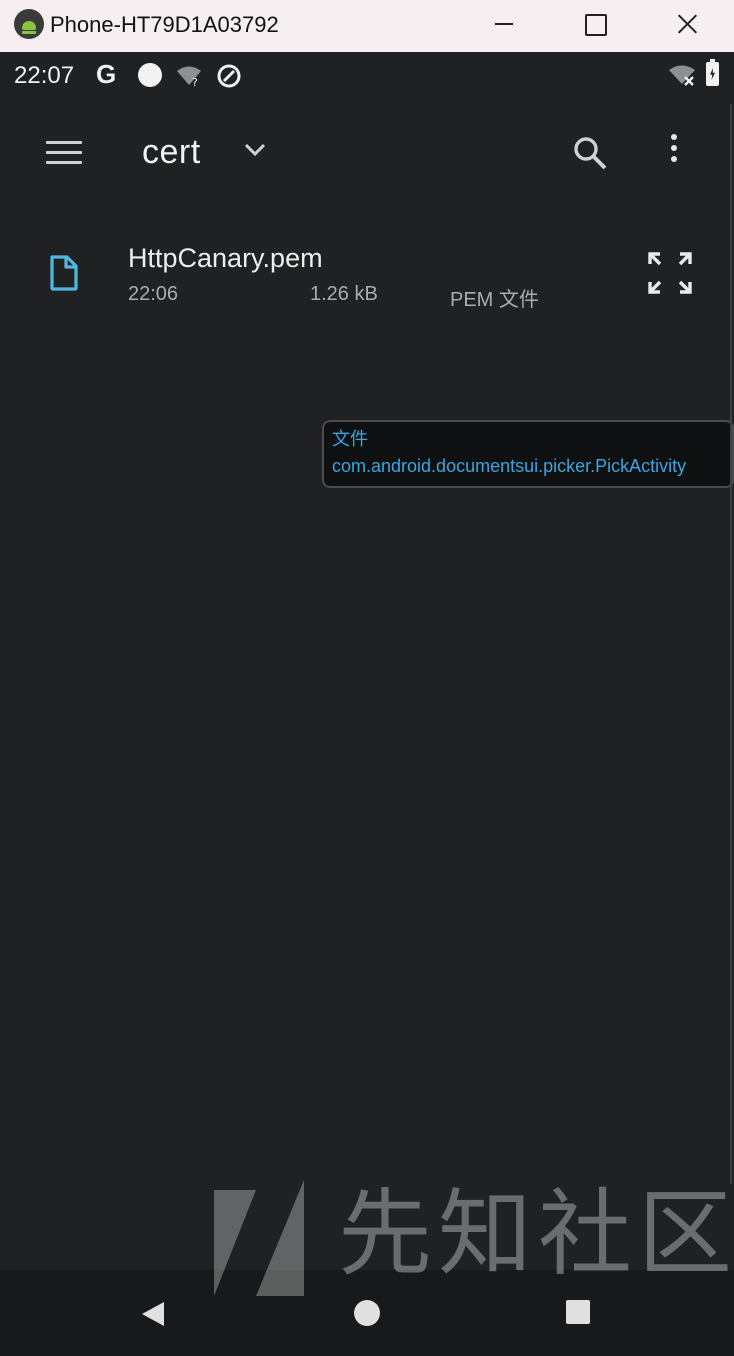  What do you see at coordinates (367, 76) in the screenshot?
I see `status-bar: 22:07 G ?` at bounding box center [367, 76].